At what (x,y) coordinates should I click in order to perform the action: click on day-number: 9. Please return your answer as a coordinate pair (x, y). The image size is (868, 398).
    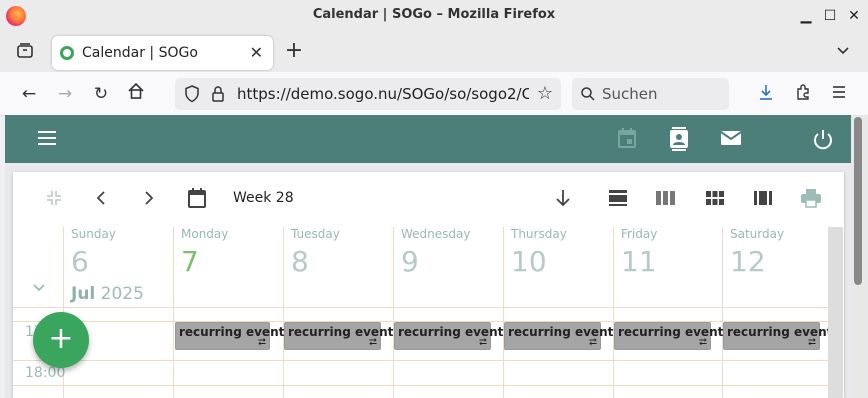
    Looking at the image, I should click on (410, 261).